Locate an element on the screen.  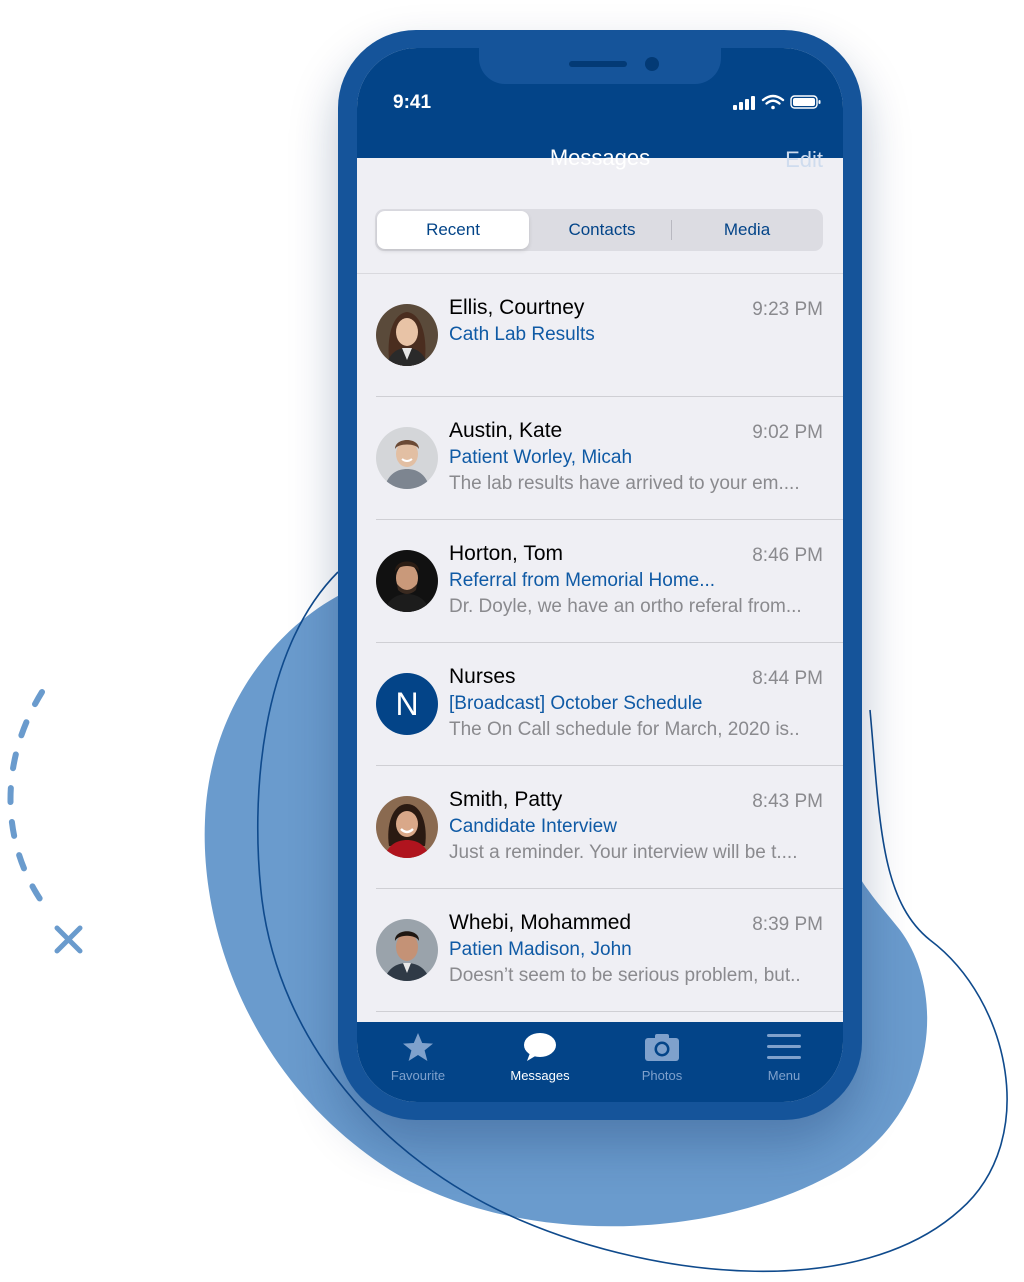
message-subject: Patien Madison, John is located at coordinates (540, 949).